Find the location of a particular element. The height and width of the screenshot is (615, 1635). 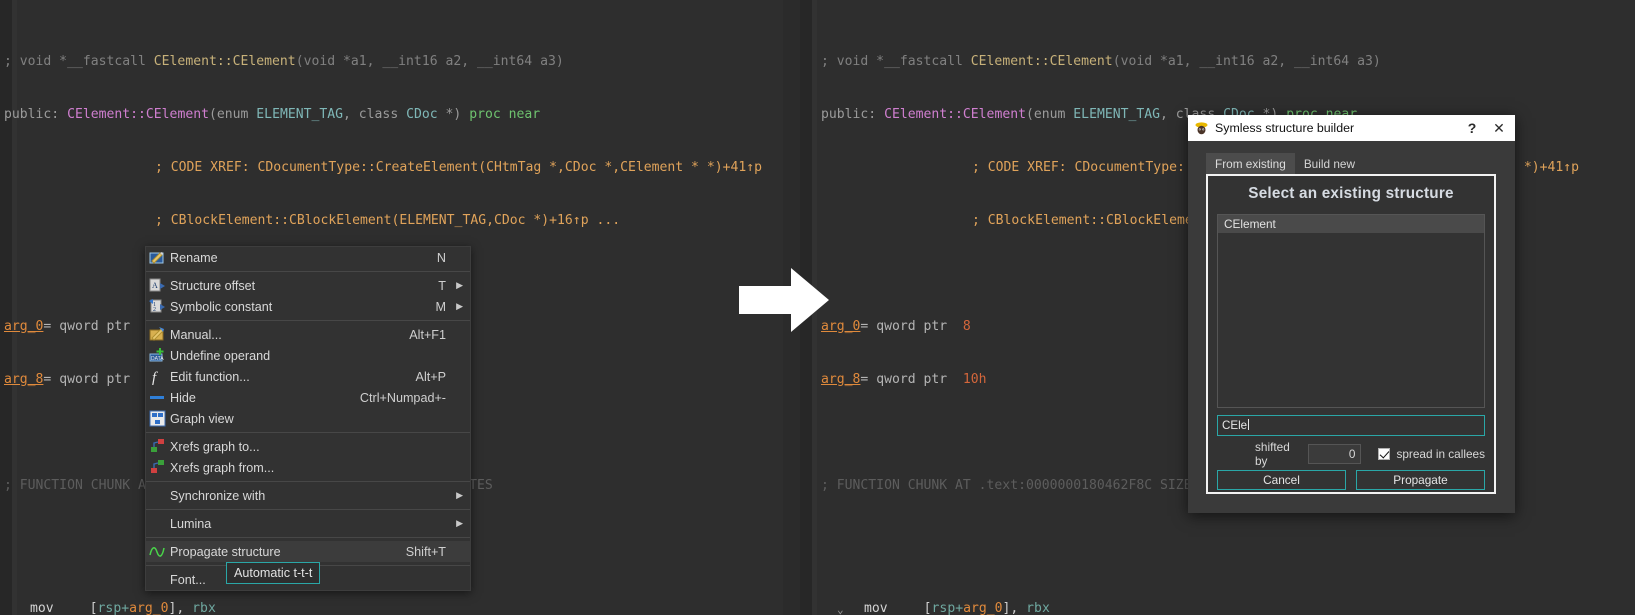

svg-text: f is located at coordinates (155, 377).